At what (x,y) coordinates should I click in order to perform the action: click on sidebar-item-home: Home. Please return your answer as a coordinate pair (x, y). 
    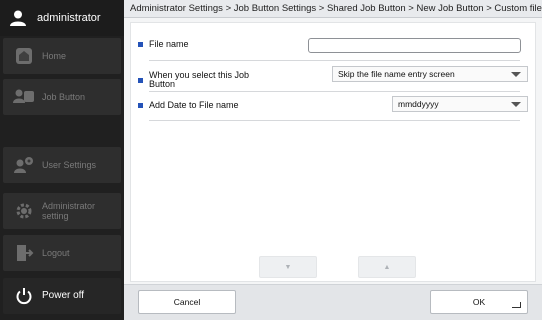
    Looking at the image, I should click on (62, 56).